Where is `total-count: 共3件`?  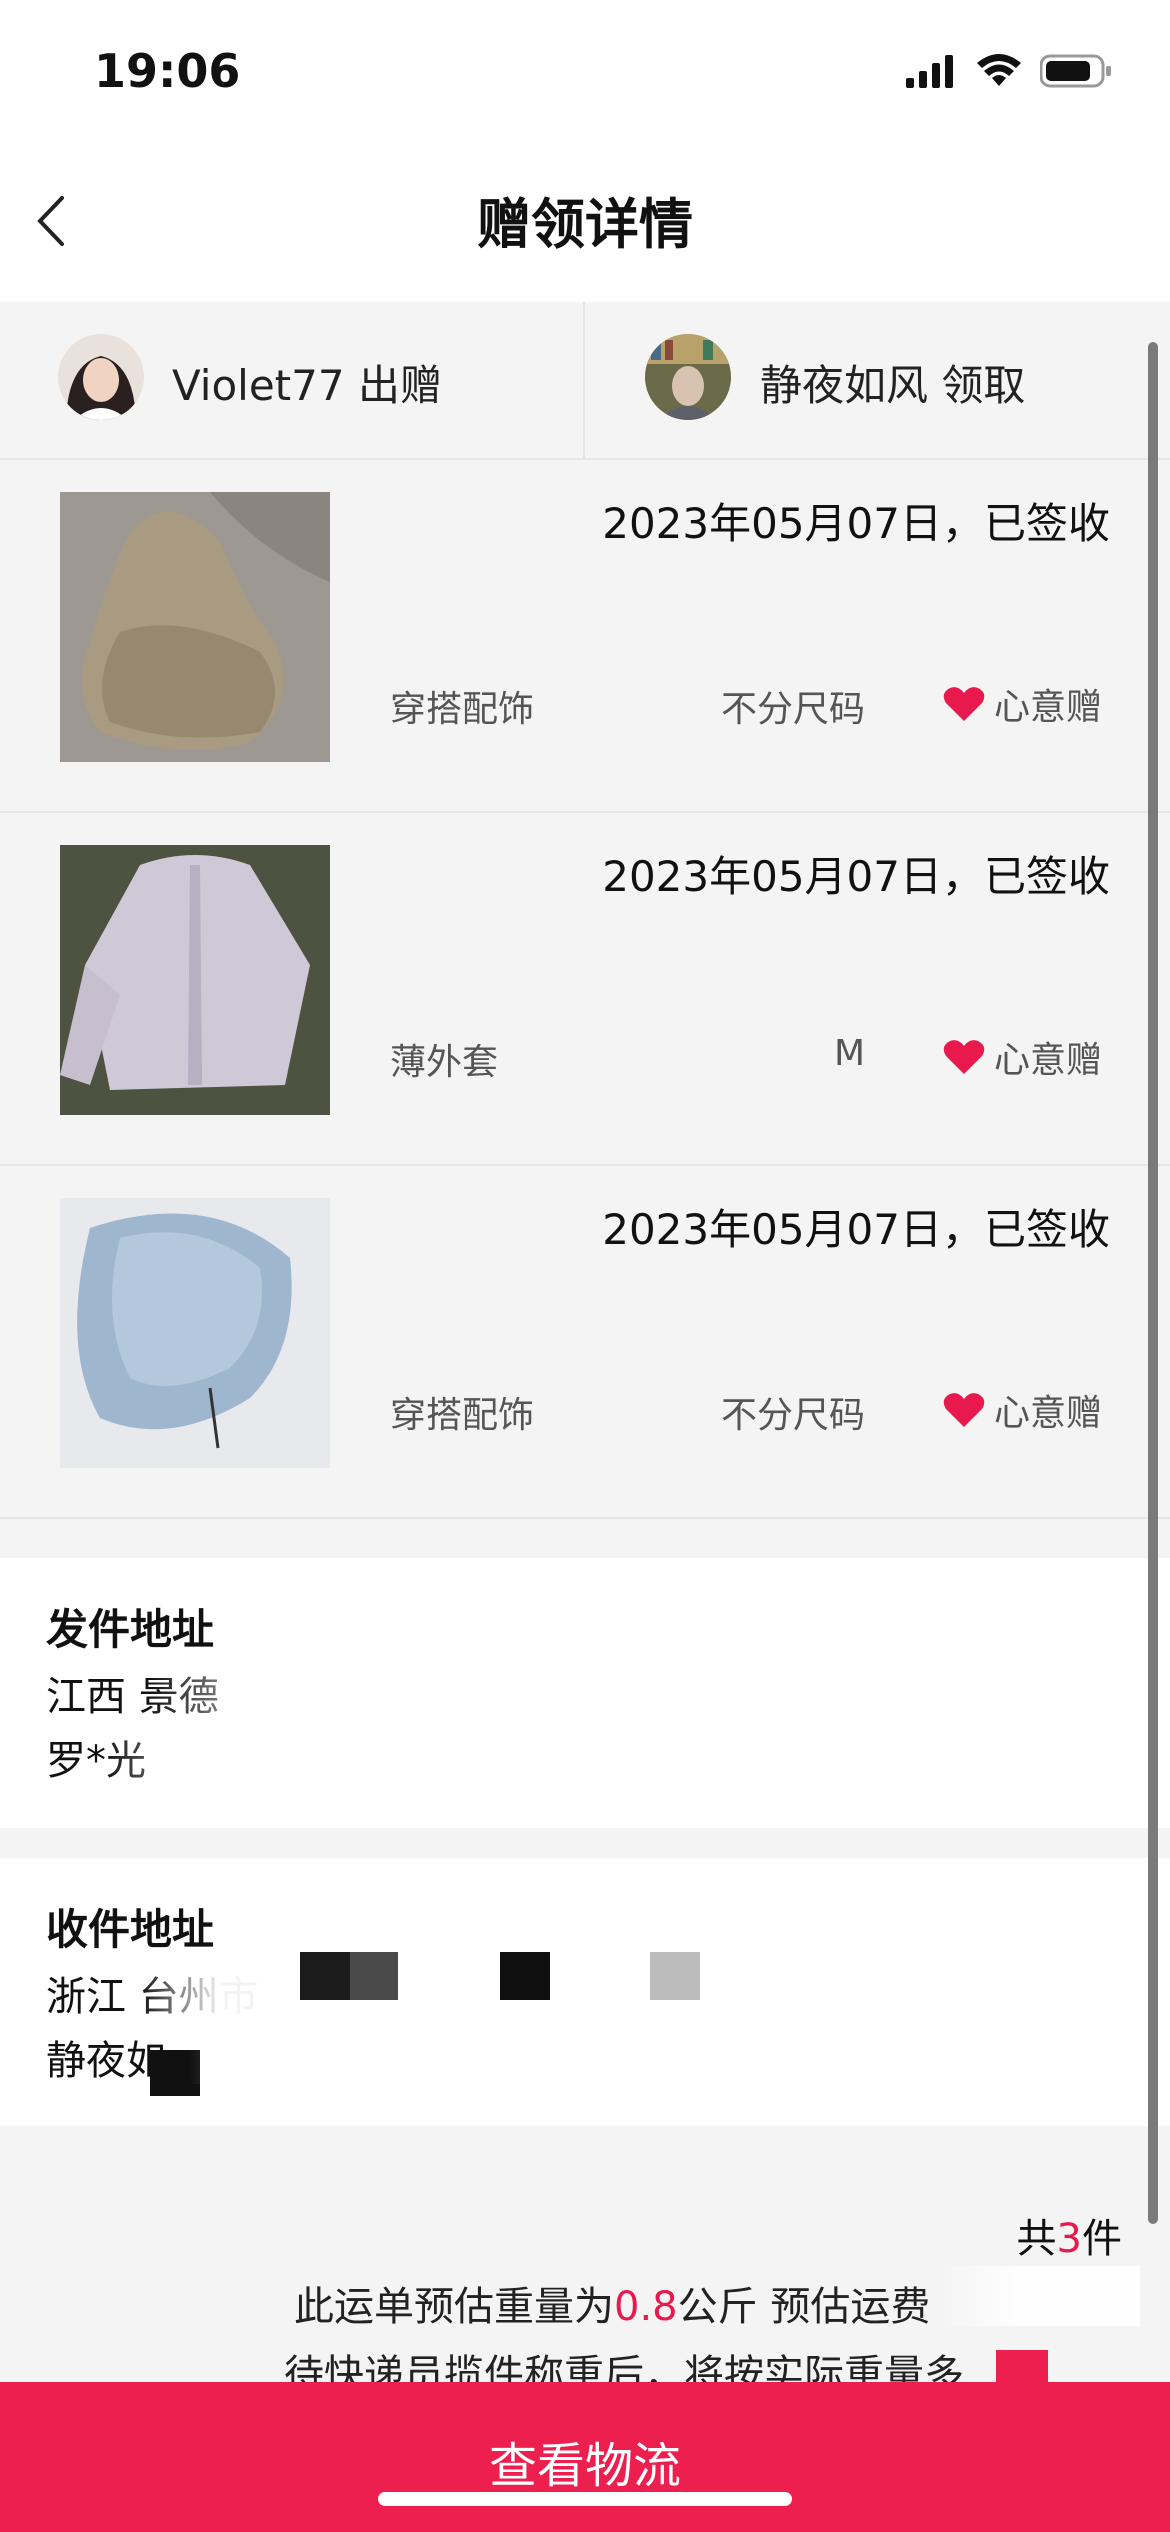 total-count: 共3件 is located at coordinates (1069, 2235).